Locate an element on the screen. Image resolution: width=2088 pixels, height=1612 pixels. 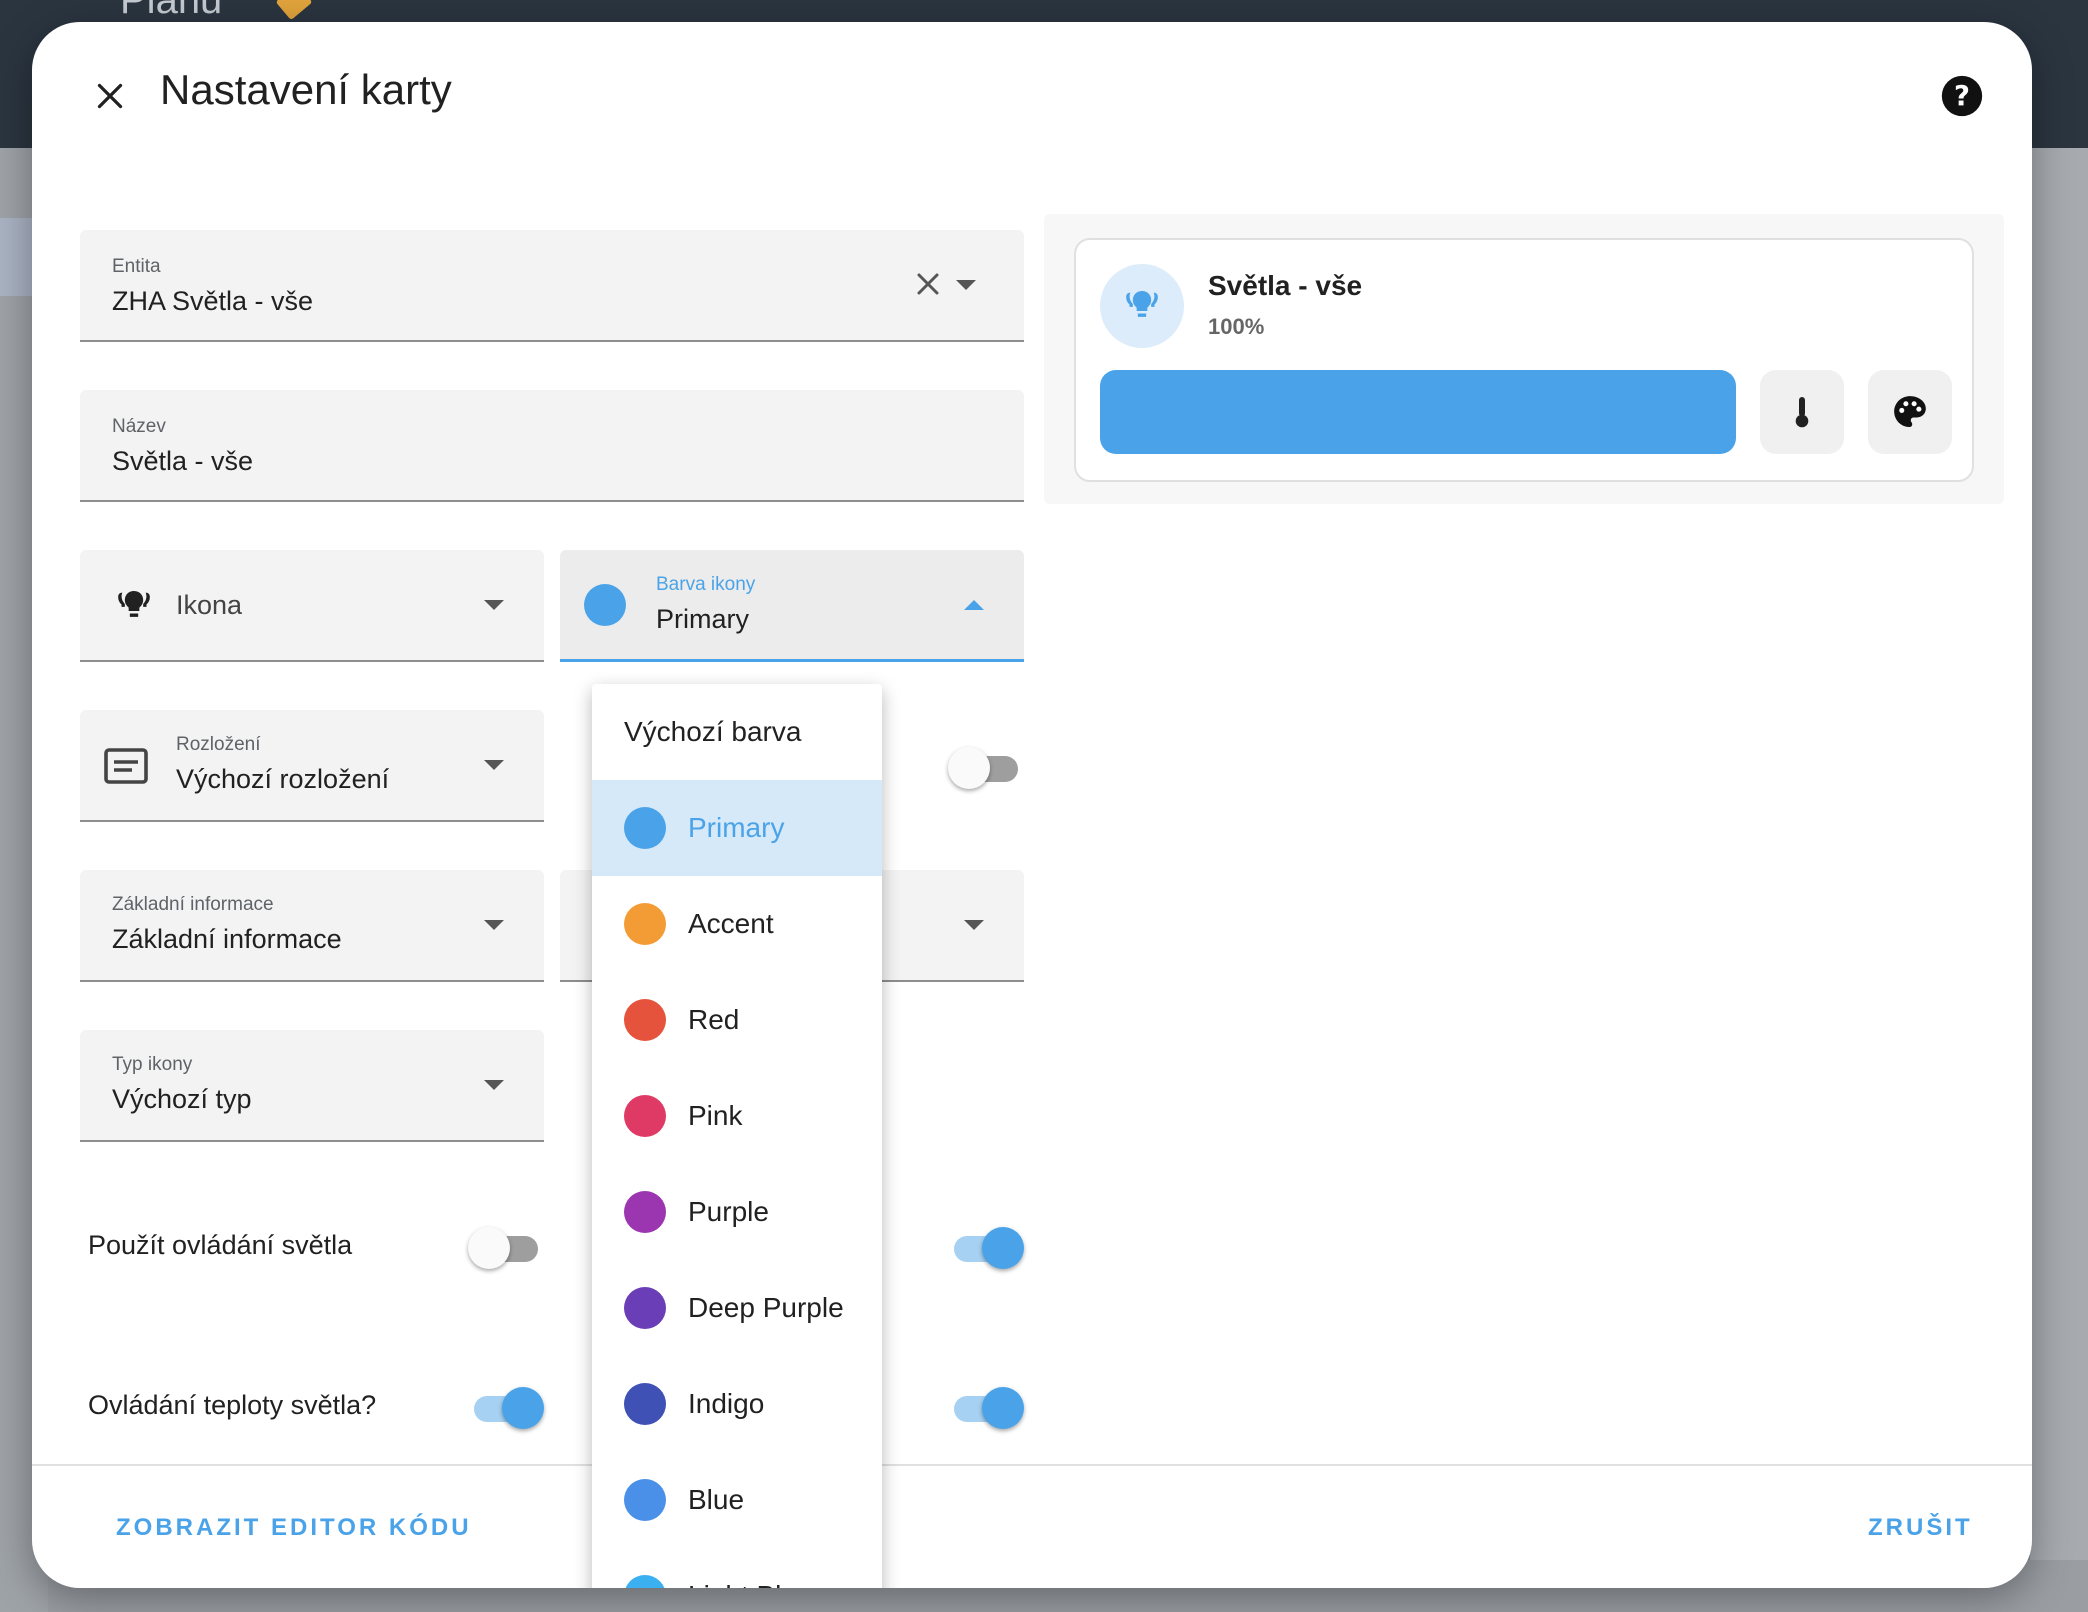
entity-label: Entita is located at coordinates (136, 266).